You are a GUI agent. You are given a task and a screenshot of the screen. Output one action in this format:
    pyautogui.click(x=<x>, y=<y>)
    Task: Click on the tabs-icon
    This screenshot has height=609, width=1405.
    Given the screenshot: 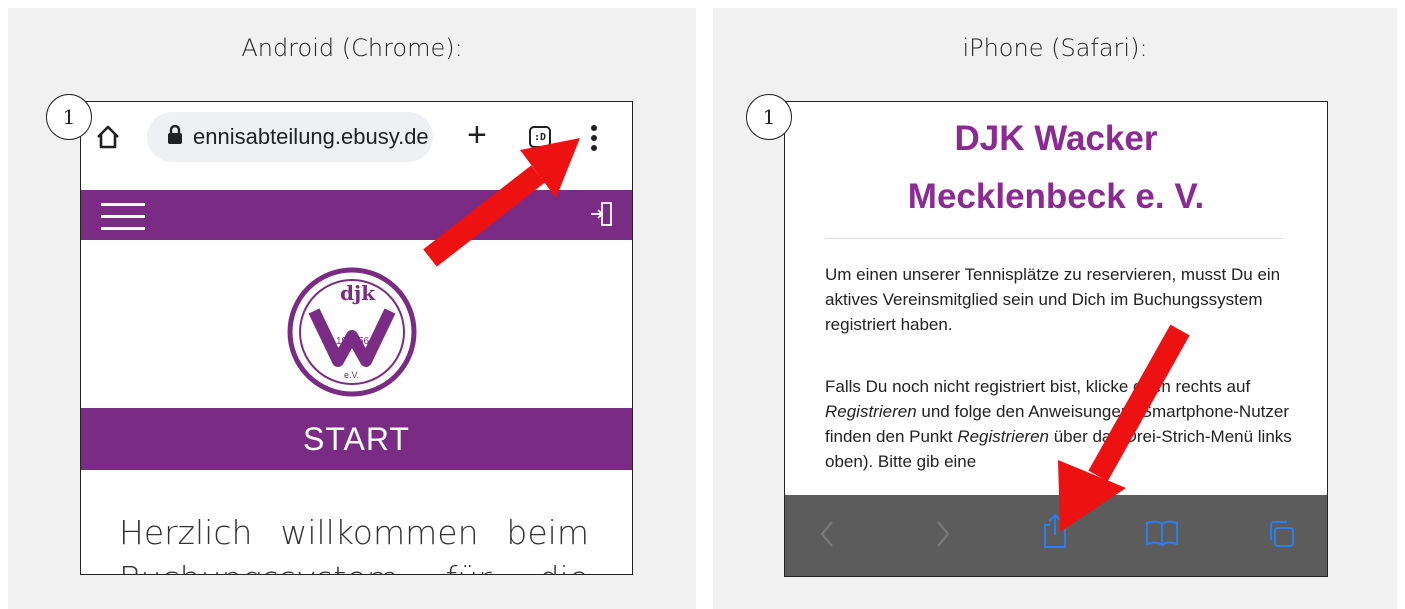 What is the action you would take?
    pyautogui.click(x=1281, y=536)
    